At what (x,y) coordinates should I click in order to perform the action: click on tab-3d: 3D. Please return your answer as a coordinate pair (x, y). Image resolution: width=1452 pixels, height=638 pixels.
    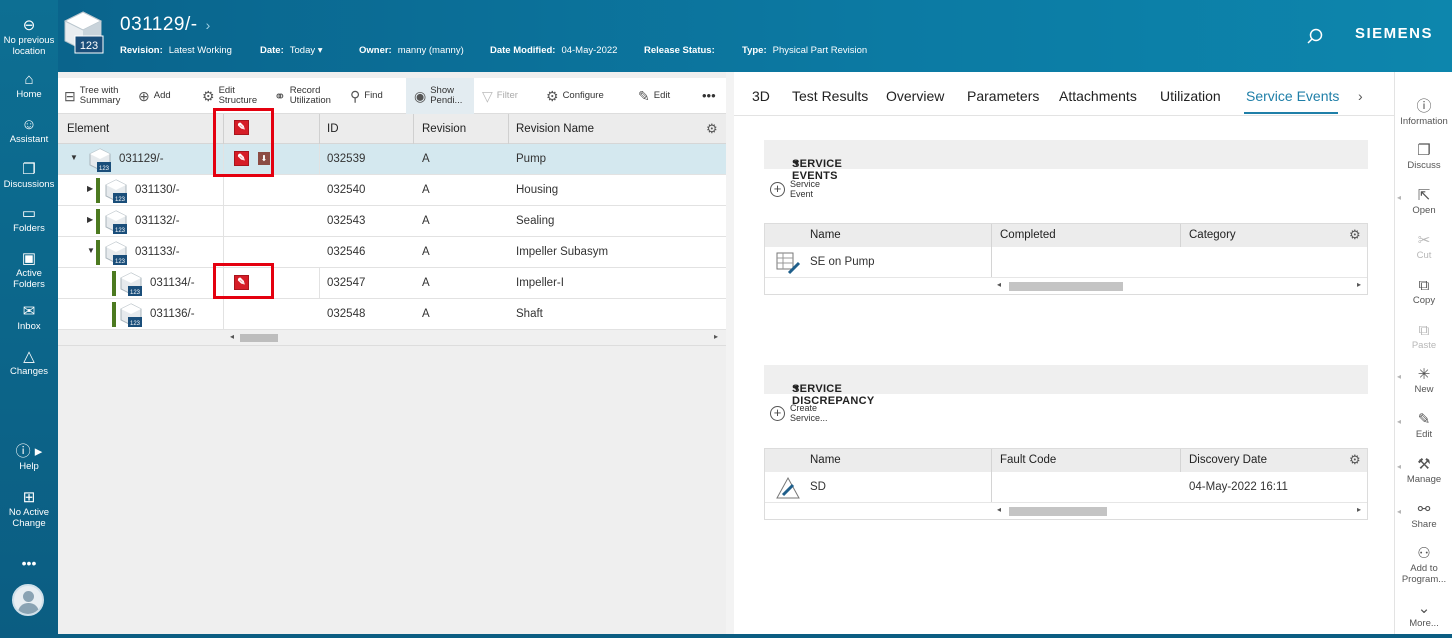
    Looking at the image, I should click on (761, 96).